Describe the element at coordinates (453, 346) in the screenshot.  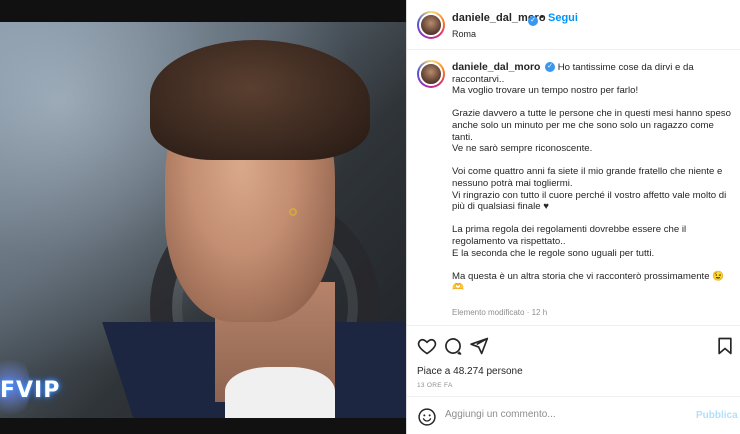
I see `comment-icon` at that location.